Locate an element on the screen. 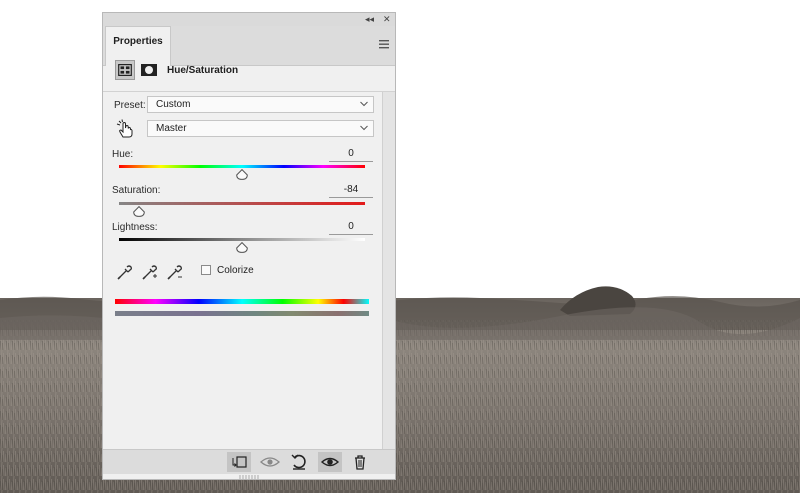 This screenshot has height=493, width=800. saturation-slider-thumb is located at coordinates (138, 211).